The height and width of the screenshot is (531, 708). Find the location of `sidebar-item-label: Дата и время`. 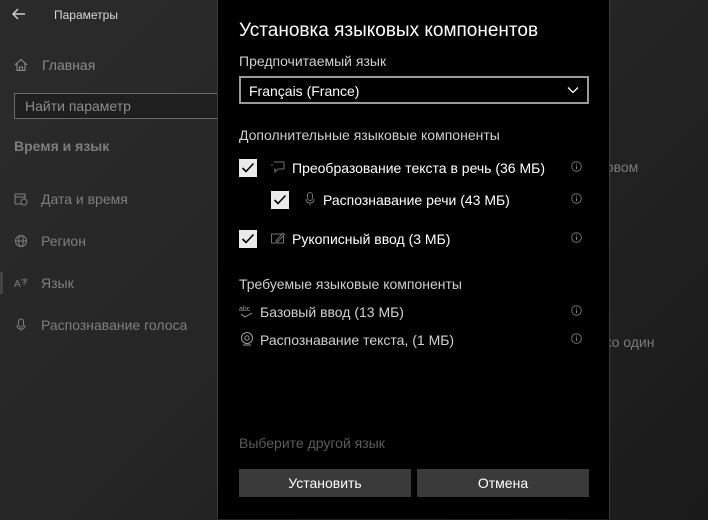

sidebar-item-label: Дата и время is located at coordinates (84, 199).